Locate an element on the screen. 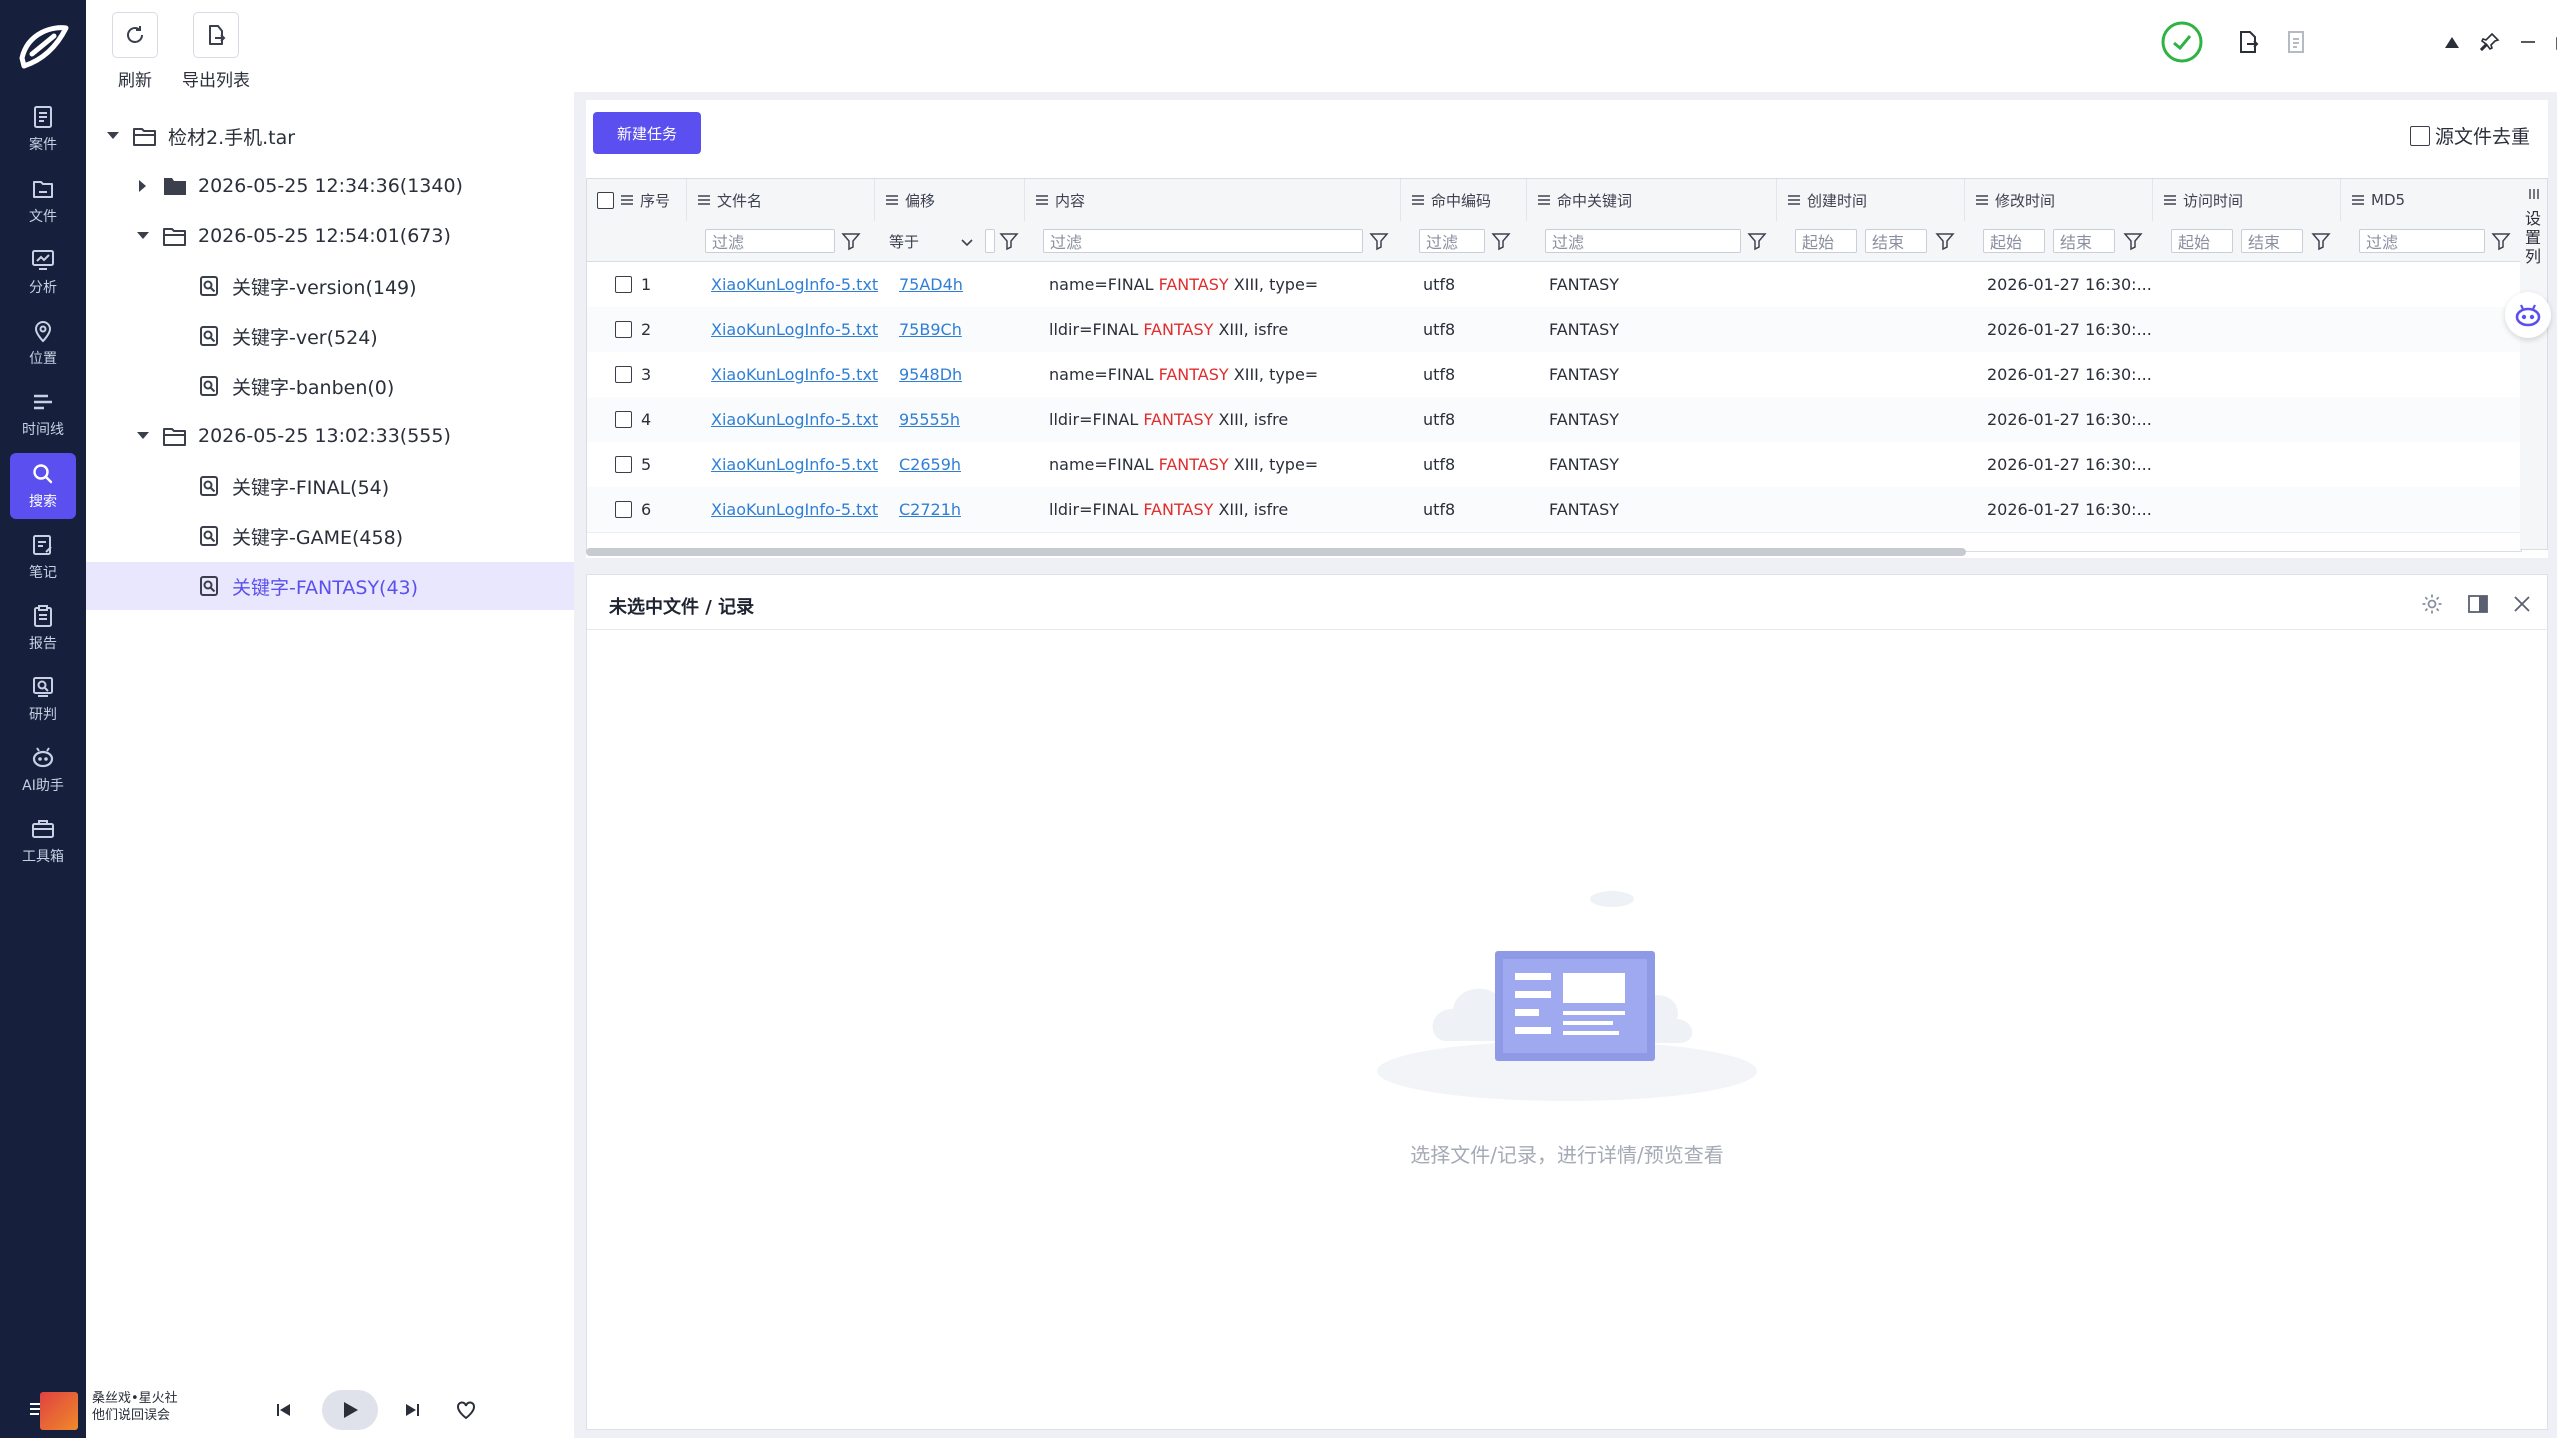  select-all-checkbox is located at coordinates (605, 200).